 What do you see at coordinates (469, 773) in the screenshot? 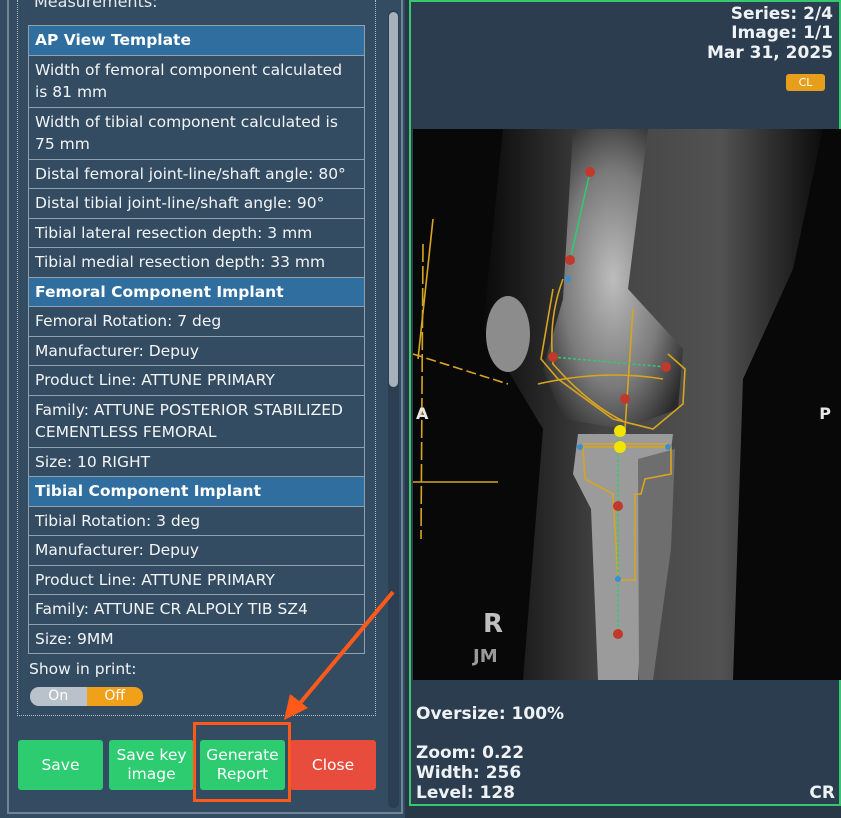
I see `width-readout: Width: 256` at bounding box center [469, 773].